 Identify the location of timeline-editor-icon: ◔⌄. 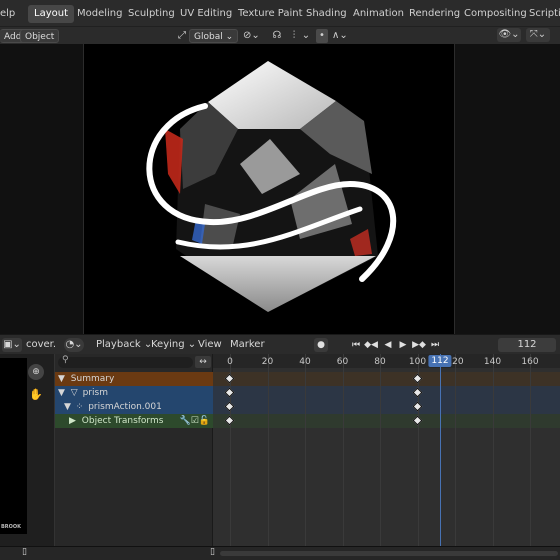
(74, 345).